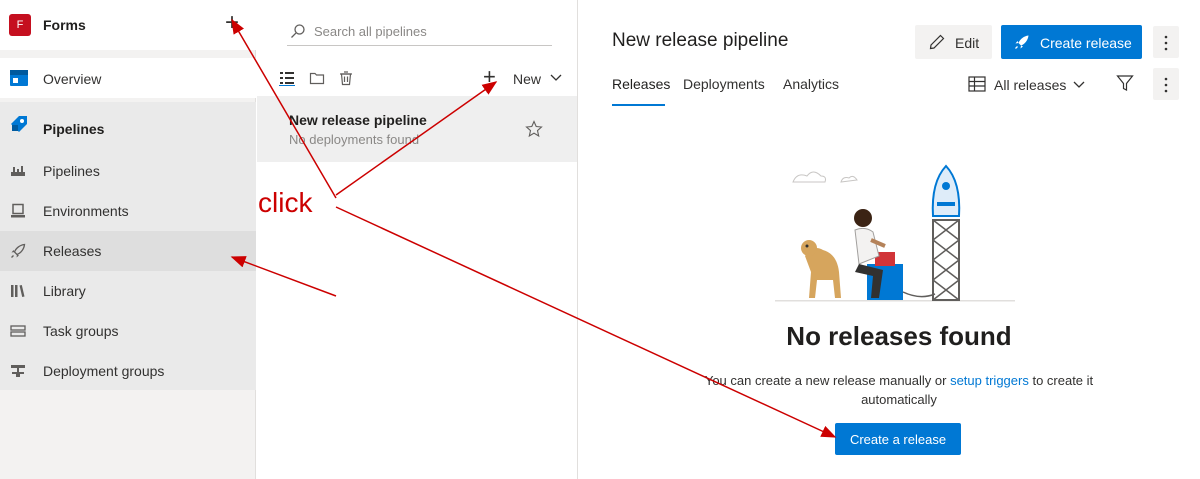 Image resolution: width=1200 pixels, height=479 pixels. Describe the element at coordinates (86, 211) in the screenshot. I see `sidebar-item-label: Environments` at that location.